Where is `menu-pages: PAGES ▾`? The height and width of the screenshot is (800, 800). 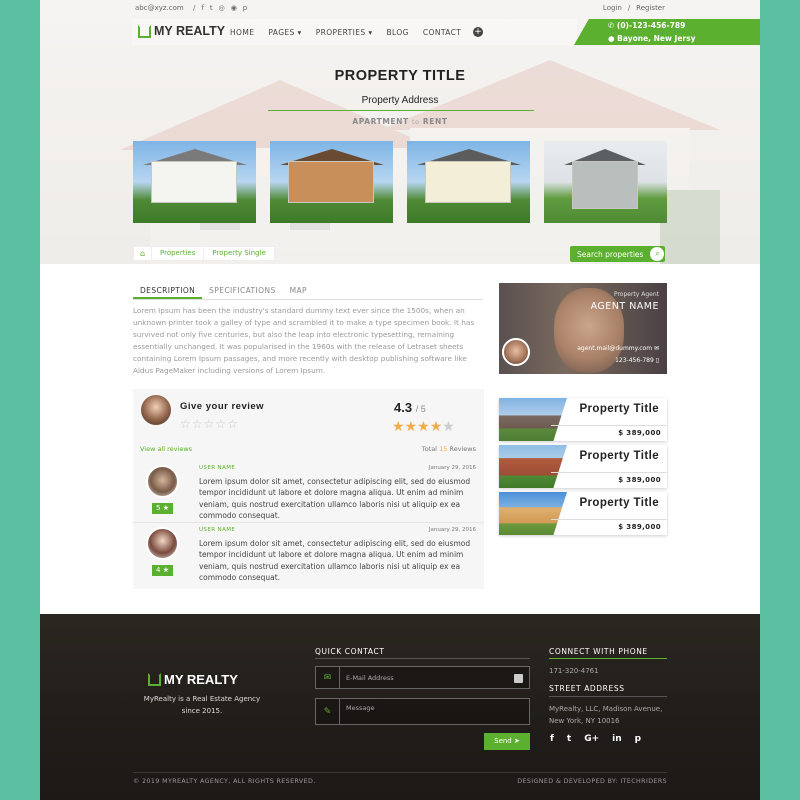 menu-pages: PAGES ▾ is located at coordinates (284, 32).